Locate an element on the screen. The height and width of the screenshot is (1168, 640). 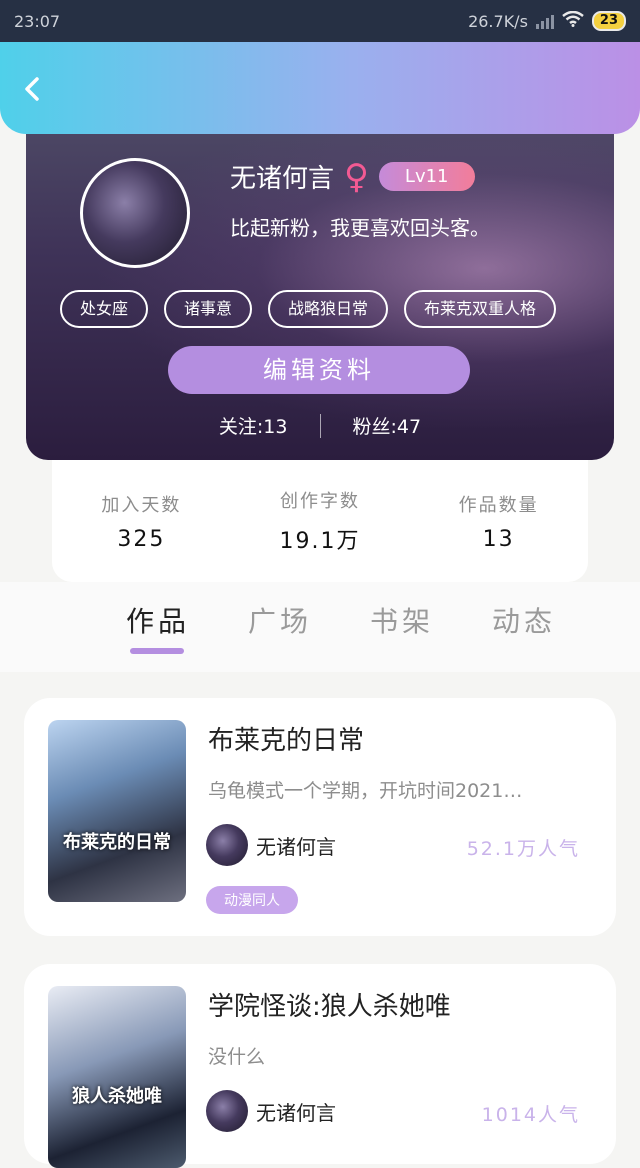
work-cover: 狼人杀她唯 is located at coordinates (117, 1077).